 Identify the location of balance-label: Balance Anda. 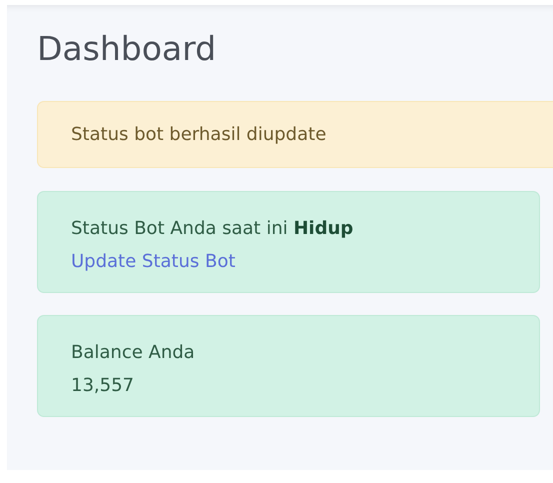
(133, 353).